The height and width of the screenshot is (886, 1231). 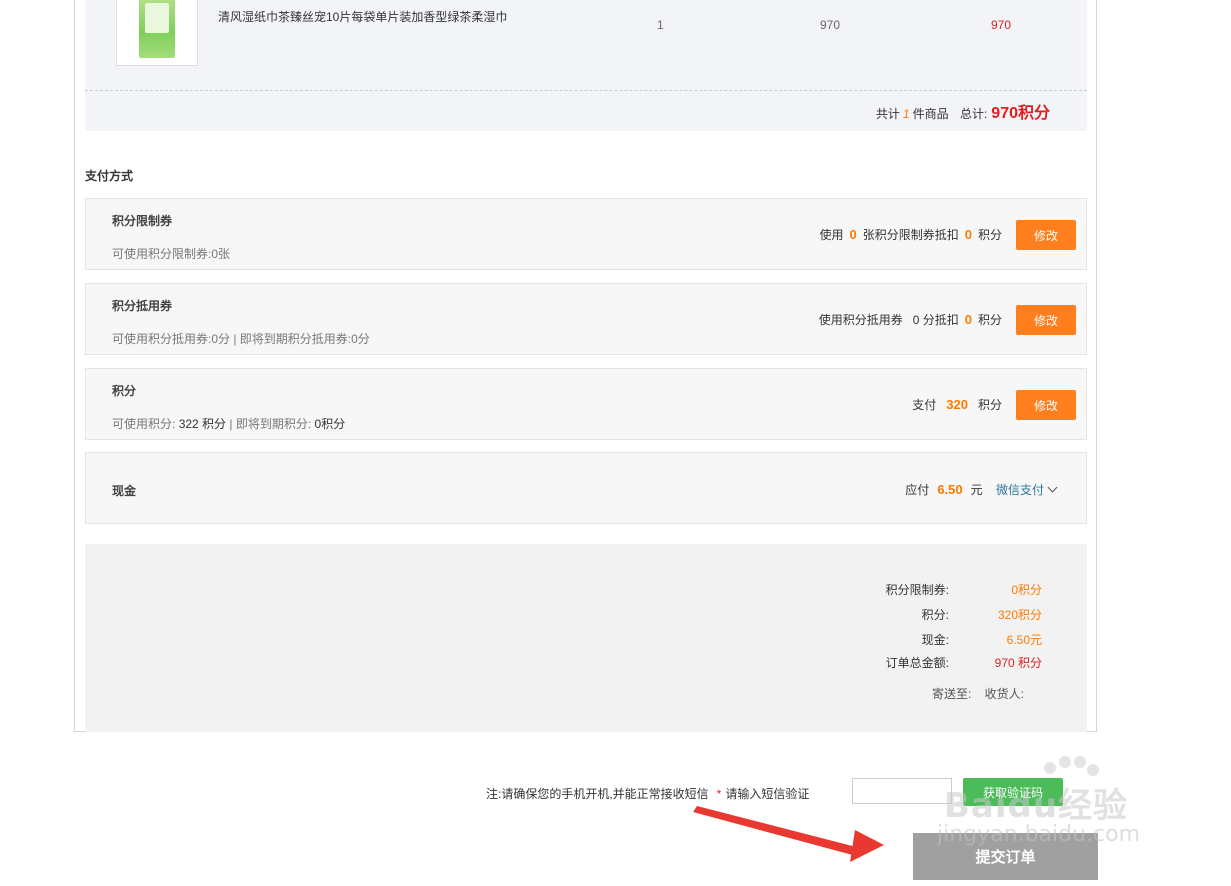 What do you see at coordinates (1039, 834) in the screenshot?
I see `watermark-url: jingyan.baidu.com` at bounding box center [1039, 834].